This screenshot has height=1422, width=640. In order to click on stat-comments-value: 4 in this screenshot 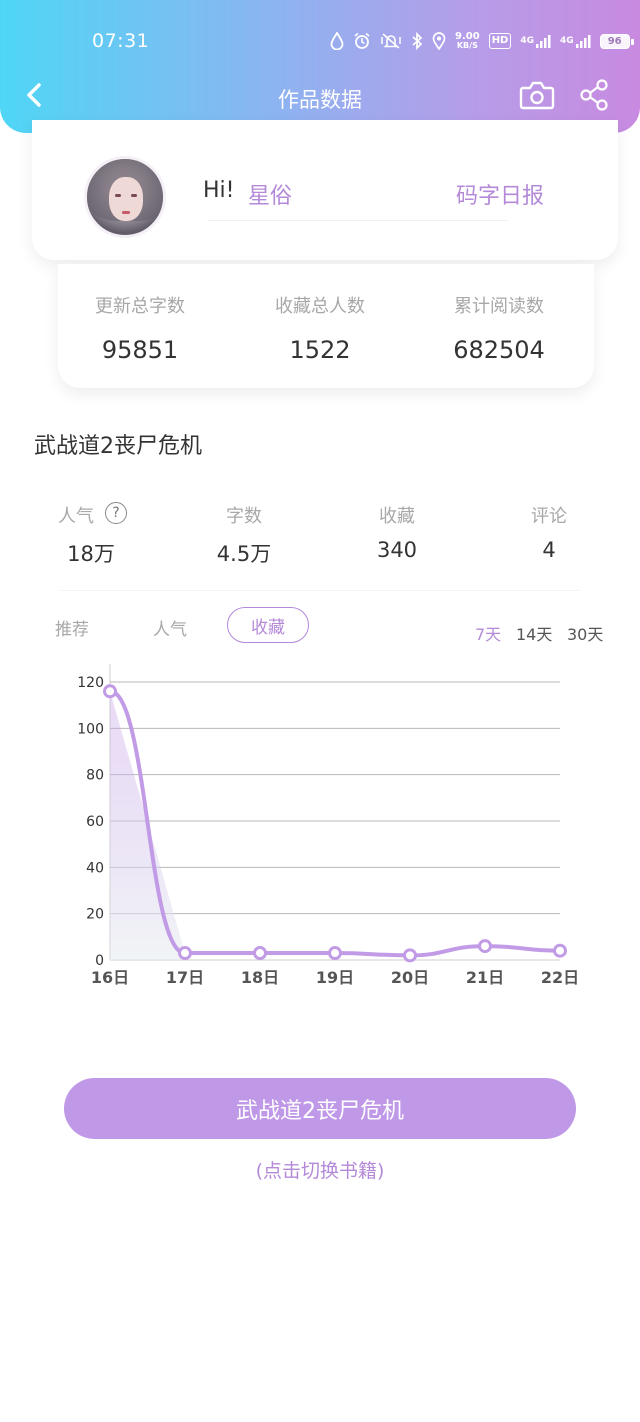, I will do `click(549, 550)`.